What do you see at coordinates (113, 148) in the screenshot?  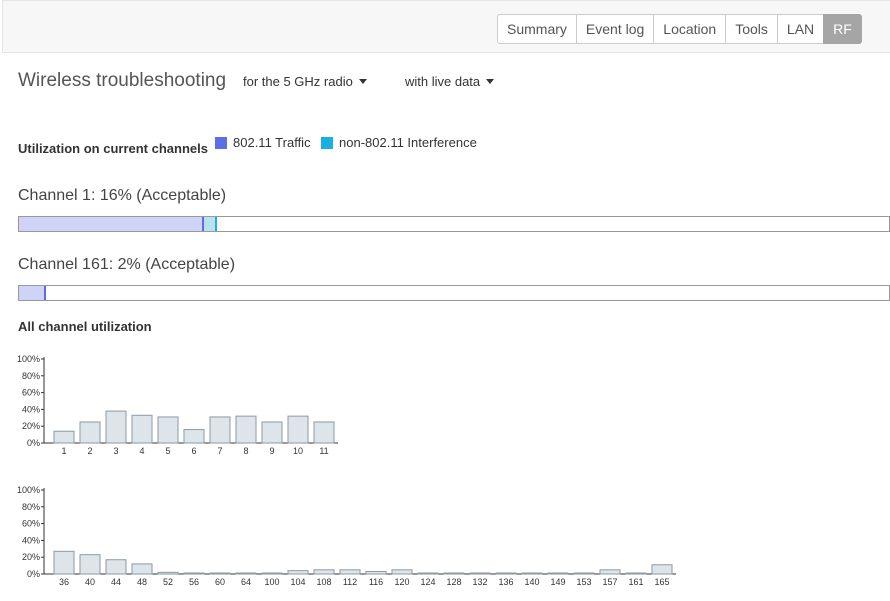 I see `utilization-heading: Utilization on current channels` at bounding box center [113, 148].